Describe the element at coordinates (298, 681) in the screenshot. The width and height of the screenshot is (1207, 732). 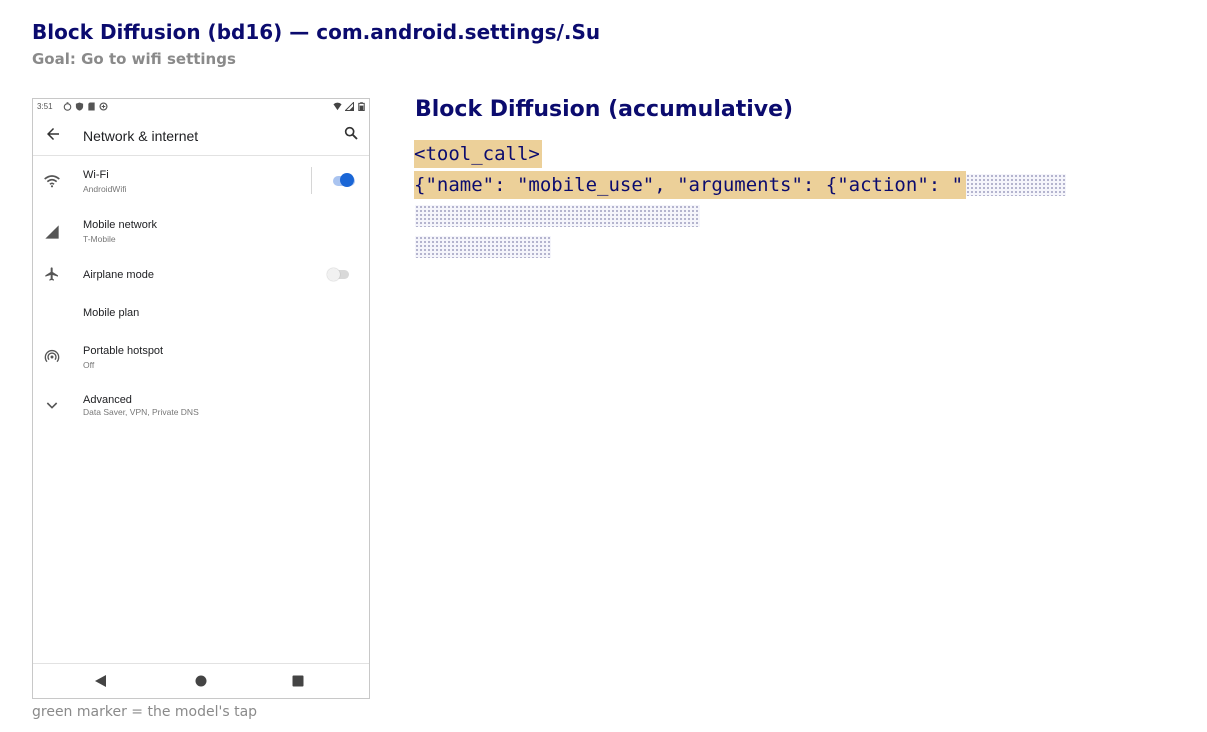
I see `recents-square-icon` at that location.